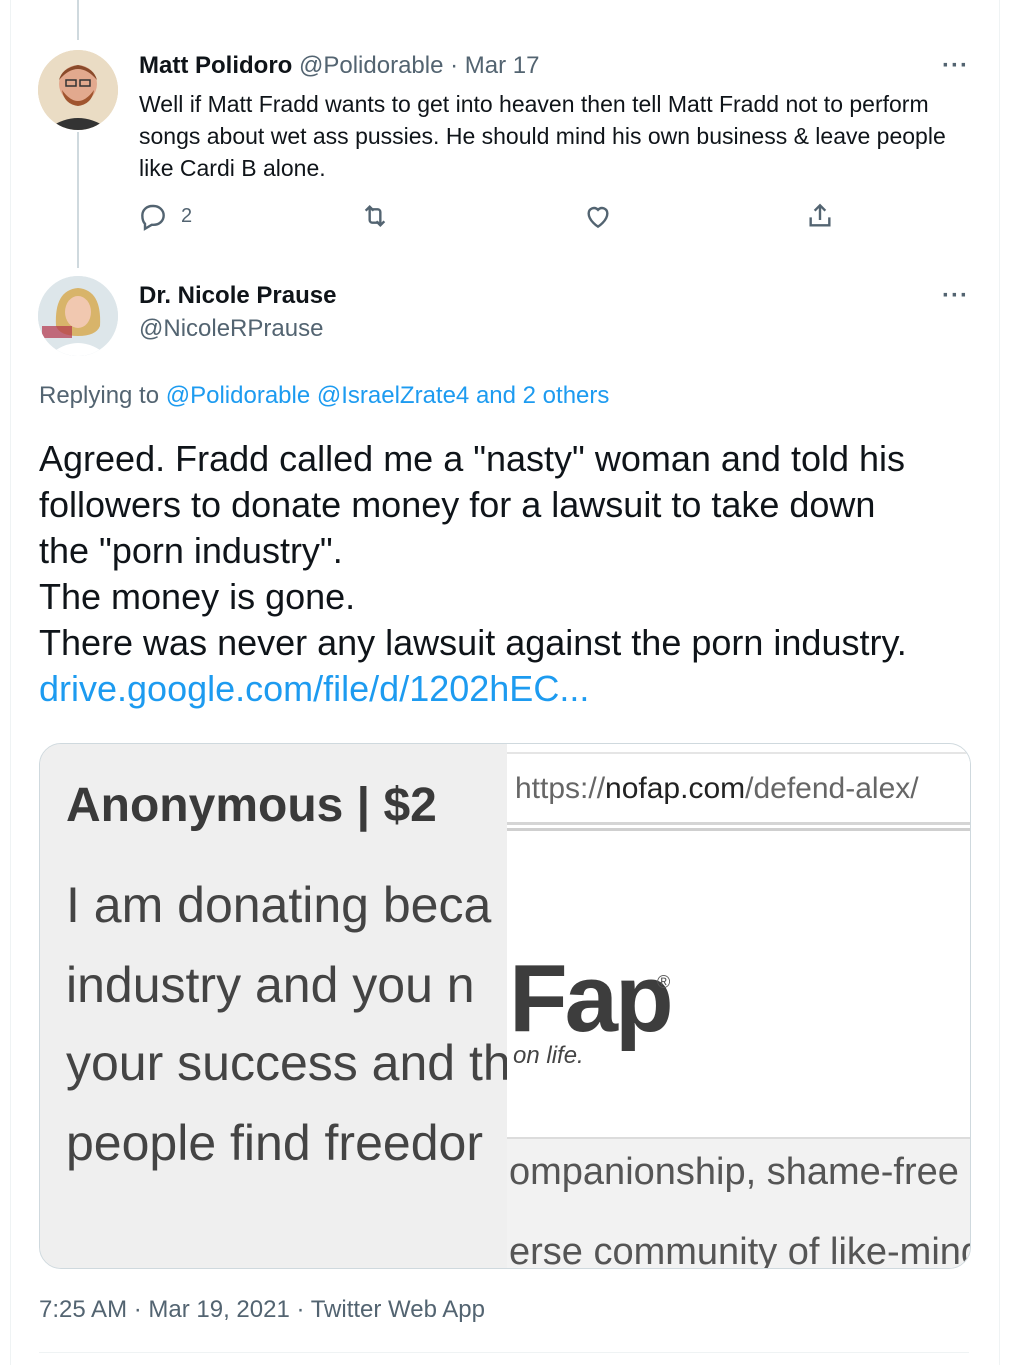  I want to click on author-handle: @NicoleRPrause, so click(231, 329).